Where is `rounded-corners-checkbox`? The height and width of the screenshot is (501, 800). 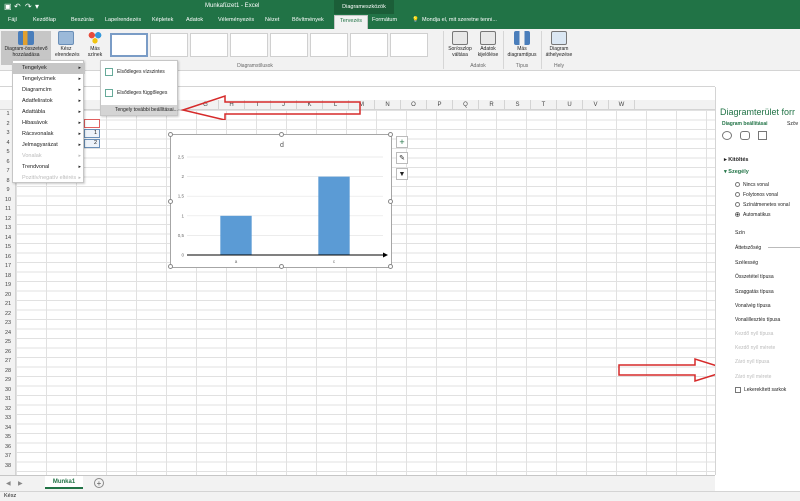
rounded-corners-checkbox is located at coordinates (738, 390).